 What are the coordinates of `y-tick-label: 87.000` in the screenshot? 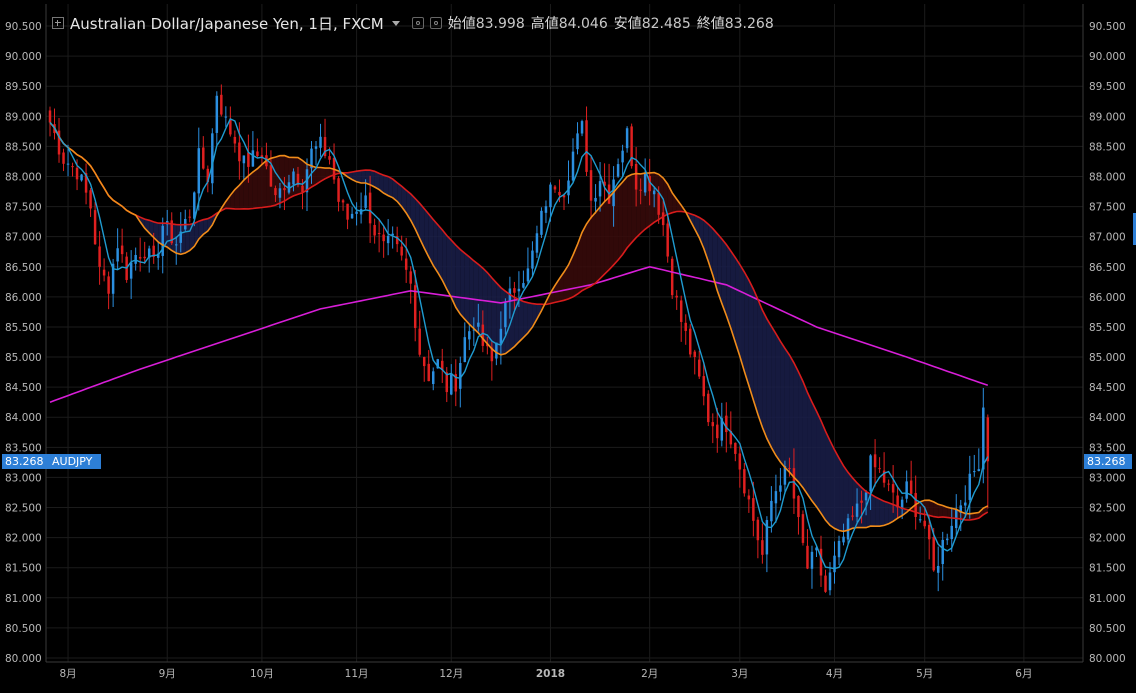 It's located at (1107, 238).